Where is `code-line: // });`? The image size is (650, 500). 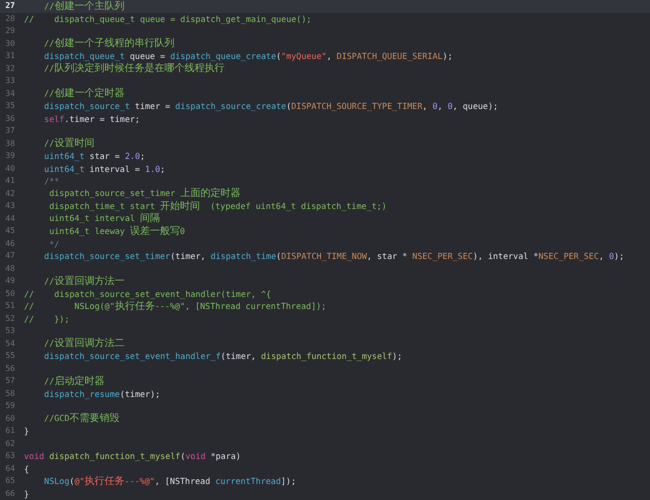 code-line: // }); is located at coordinates (47, 318).